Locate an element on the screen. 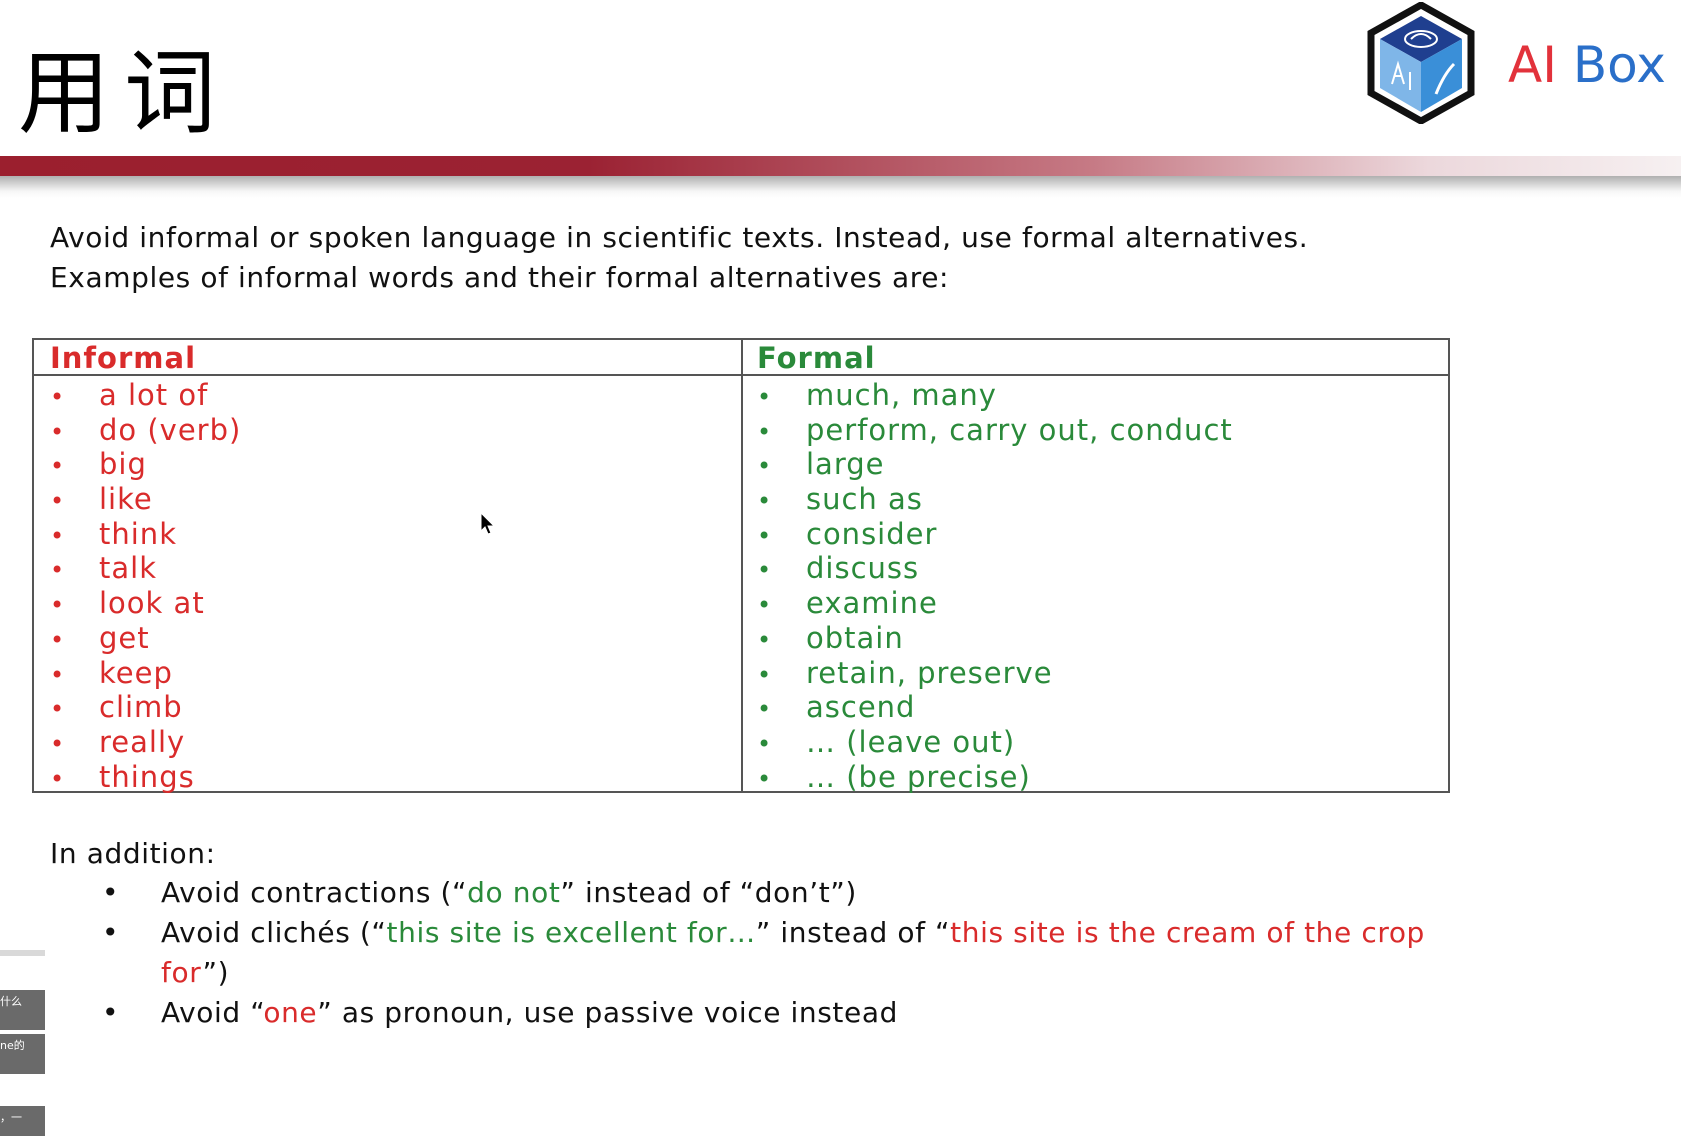  addition-text: ” instead of “ is located at coordinates (853, 932).